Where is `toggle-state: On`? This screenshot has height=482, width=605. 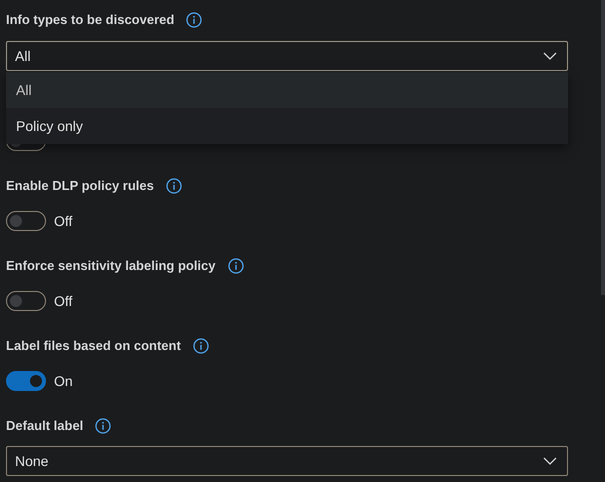 toggle-state: On is located at coordinates (63, 381).